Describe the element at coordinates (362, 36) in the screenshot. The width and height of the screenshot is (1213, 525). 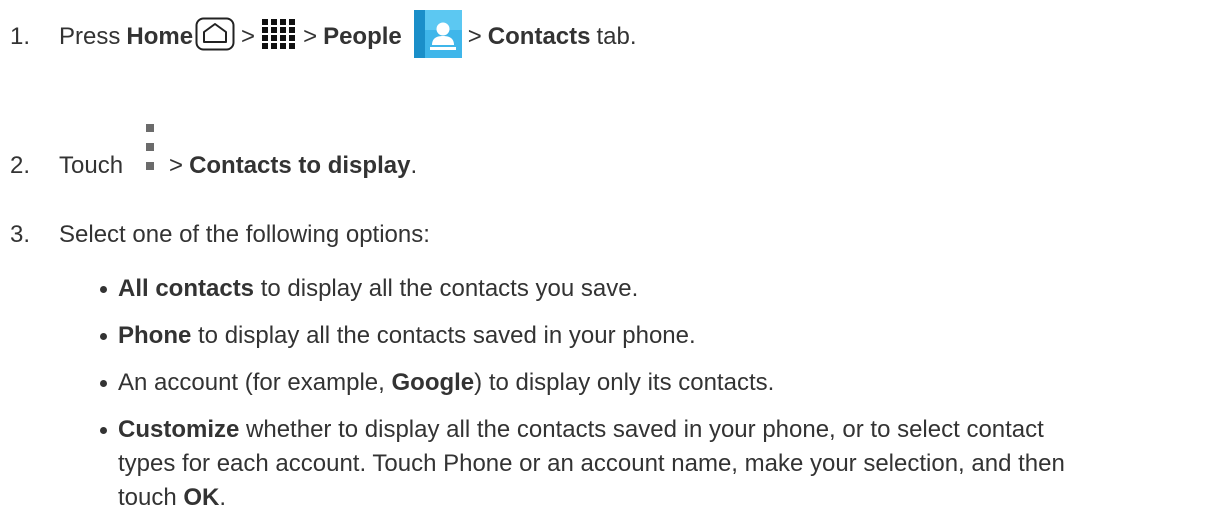
I see `people-label: People` at that location.